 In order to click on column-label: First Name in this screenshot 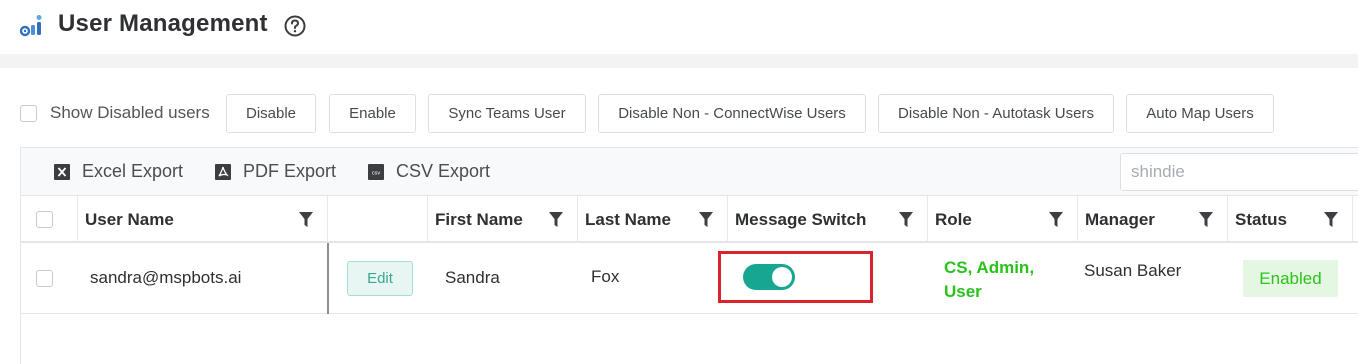, I will do `click(479, 219)`.